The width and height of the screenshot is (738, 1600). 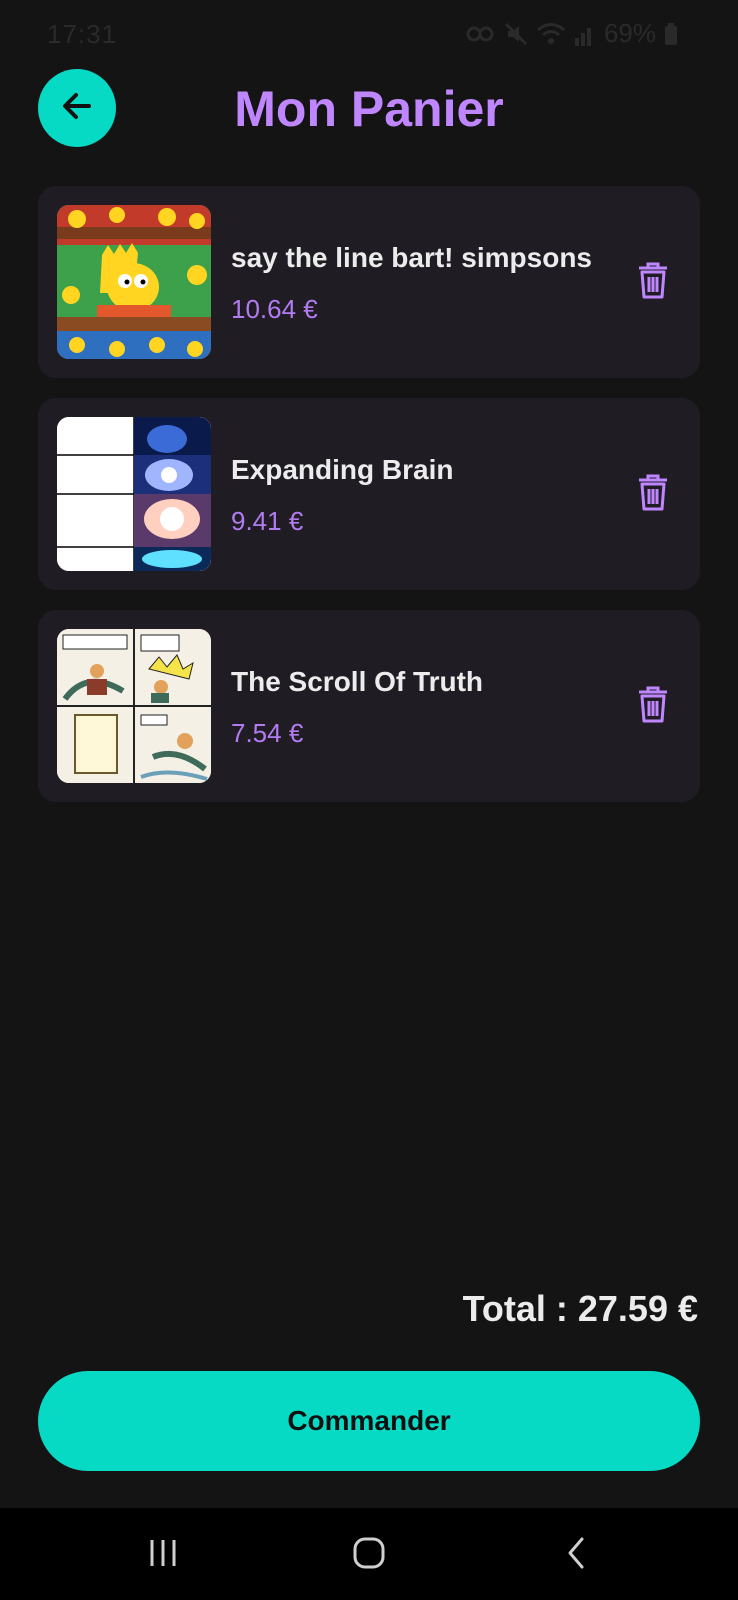 I want to click on back-icon, so click(x=577, y=1555).